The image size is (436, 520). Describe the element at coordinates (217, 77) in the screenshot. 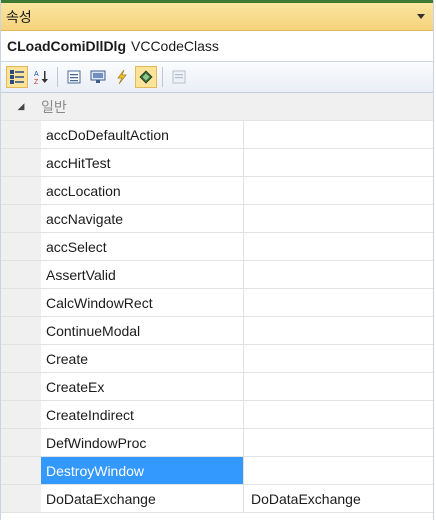

I see `properties-toolbar: A Z` at that location.